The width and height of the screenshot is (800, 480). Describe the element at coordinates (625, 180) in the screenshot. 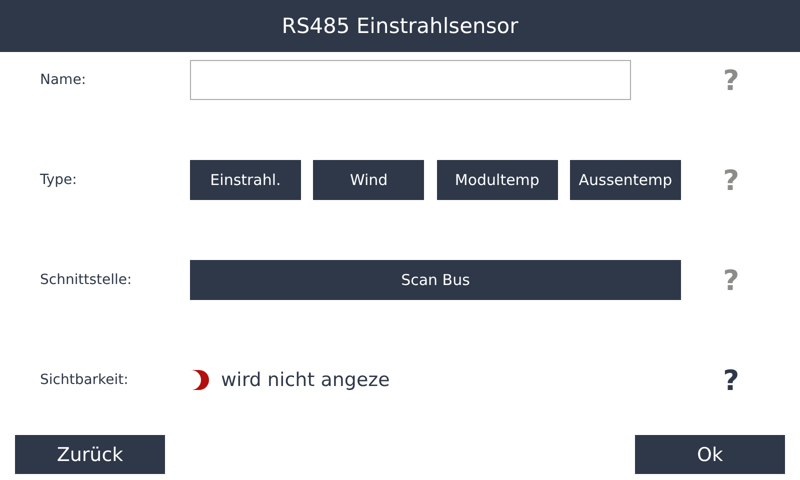

I see `type-button: Aussentemp` at that location.